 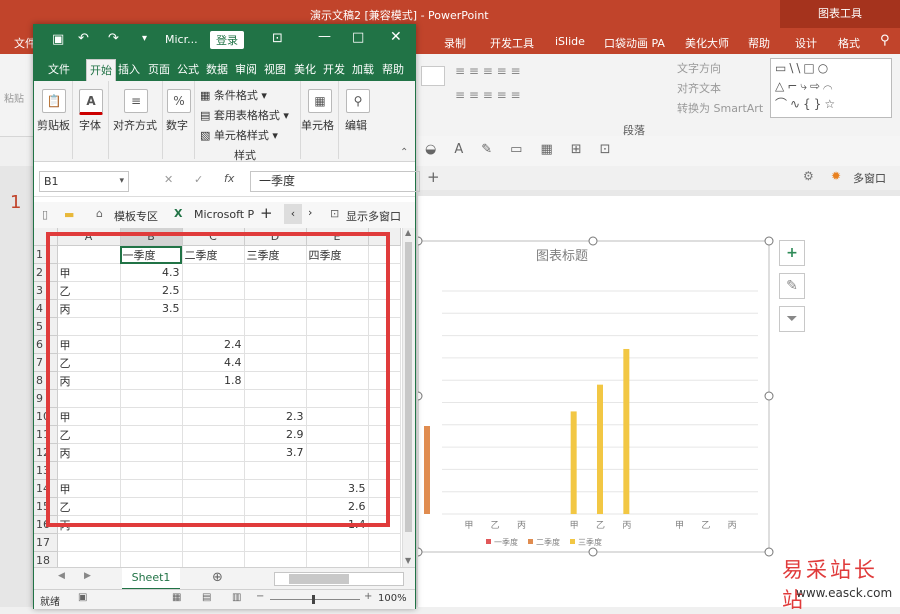 What do you see at coordinates (488, 71) in the screenshot?
I see `list-buttons: ≡ ≡ ≡ ≡ ≡` at bounding box center [488, 71].